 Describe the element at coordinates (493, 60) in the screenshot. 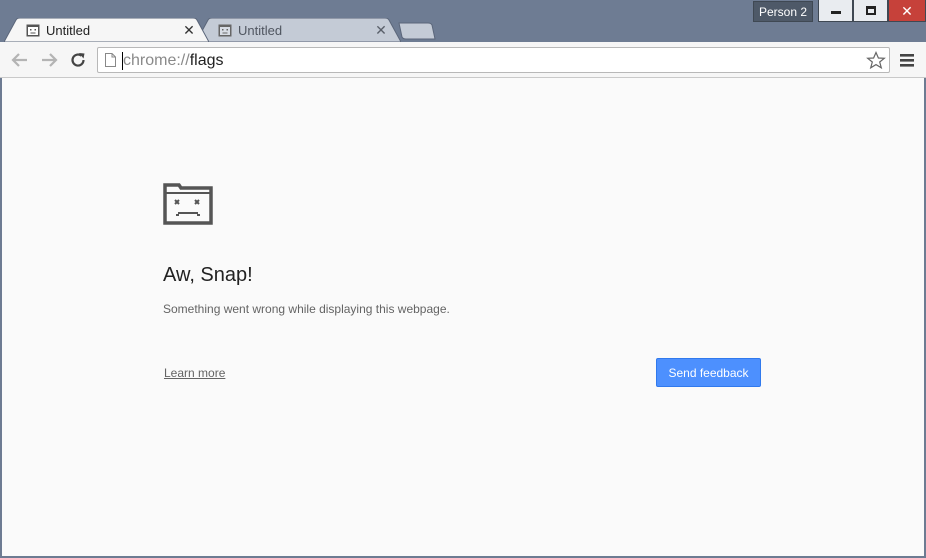

I see `address-bar: chrome://flags` at that location.